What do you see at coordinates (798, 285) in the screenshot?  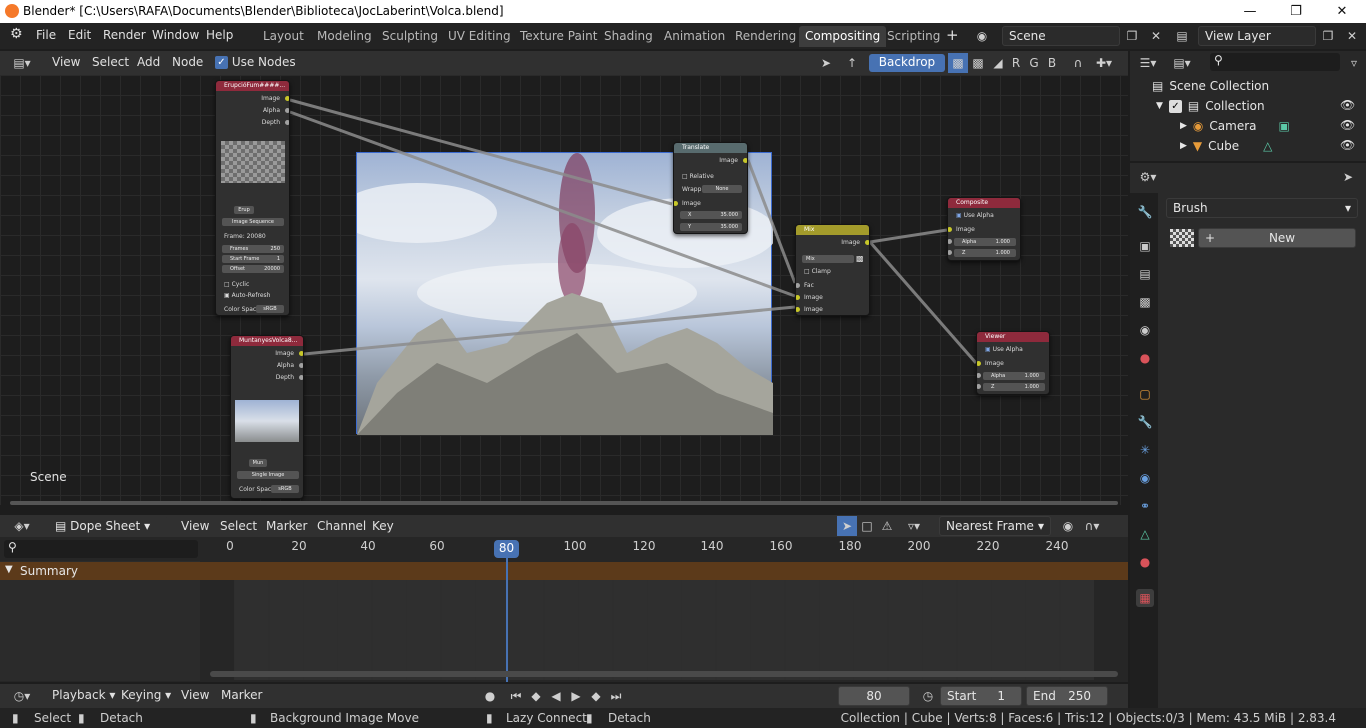 I see `input-fac-socket` at bounding box center [798, 285].